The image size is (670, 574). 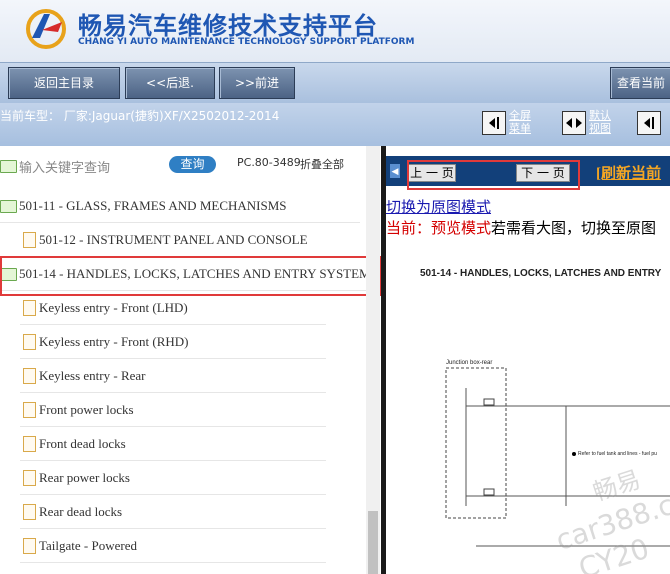 I want to click on tree-section-label: 501-11 - GLASS, FRAMES AND MECHANISMS, so click(x=153, y=205).